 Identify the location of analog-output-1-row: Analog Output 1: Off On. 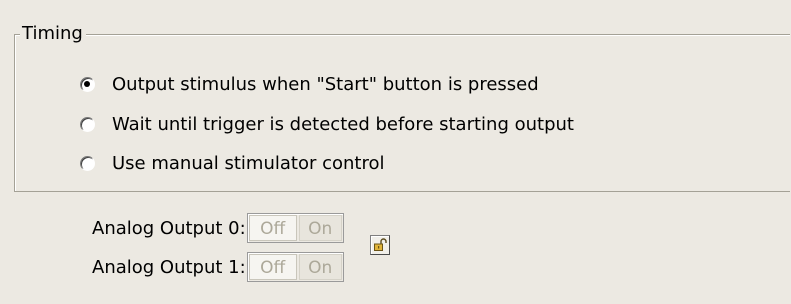
(218, 267).